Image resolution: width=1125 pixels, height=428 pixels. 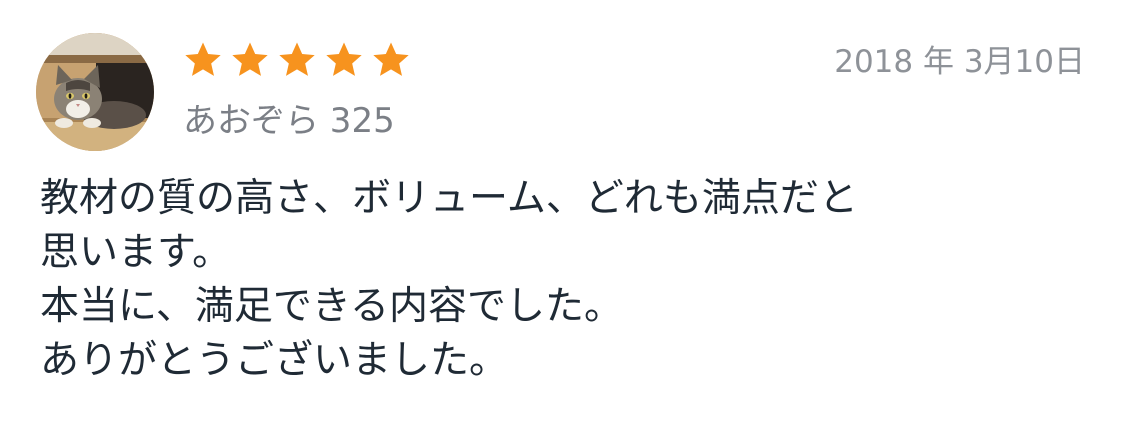 I want to click on author-name: あおぞら 325, so click(x=289, y=121).